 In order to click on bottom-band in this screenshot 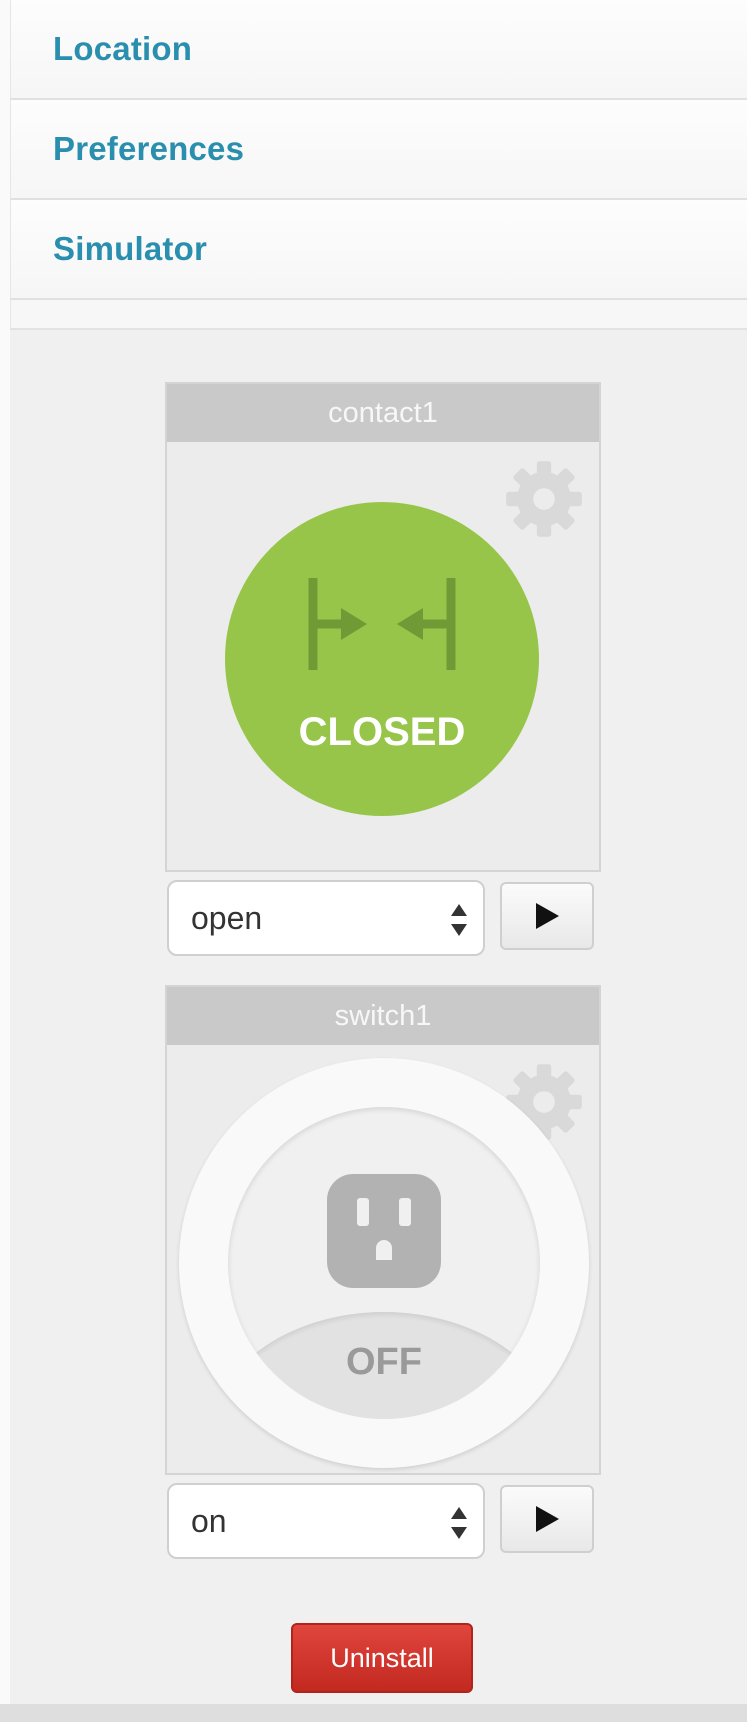, I will do `click(373, 1713)`.